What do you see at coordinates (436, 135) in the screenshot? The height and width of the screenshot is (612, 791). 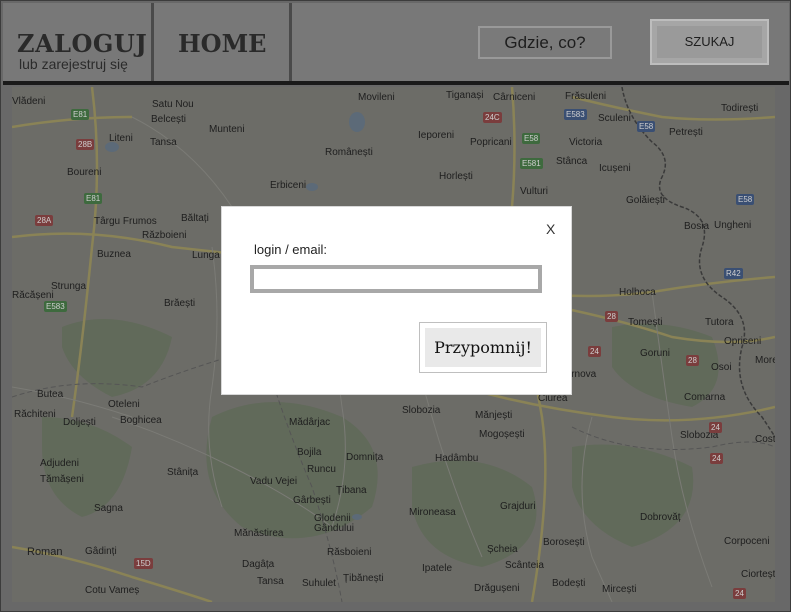 I see `map-place: Ieporeni` at bounding box center [436, 135].